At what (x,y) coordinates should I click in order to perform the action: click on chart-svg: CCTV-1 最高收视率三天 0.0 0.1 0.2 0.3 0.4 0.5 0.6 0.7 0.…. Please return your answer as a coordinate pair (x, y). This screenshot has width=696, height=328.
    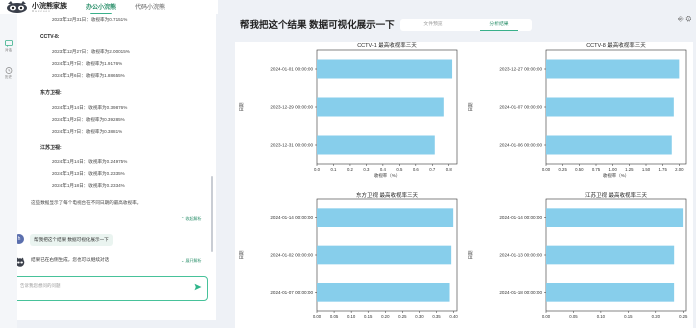
    Looking at the image, I should click on (348, 110).